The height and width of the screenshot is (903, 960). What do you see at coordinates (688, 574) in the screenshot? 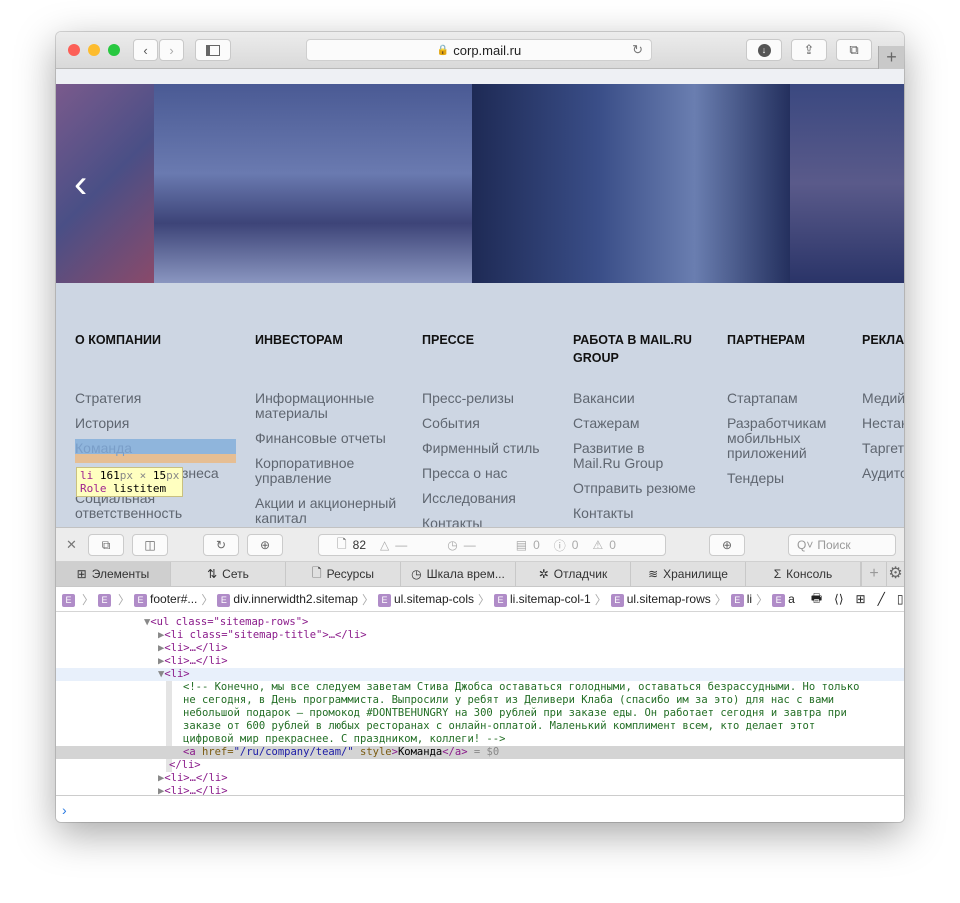
I see `tab-storage: ≋ Хранилище` at bounding box center [688, 574].